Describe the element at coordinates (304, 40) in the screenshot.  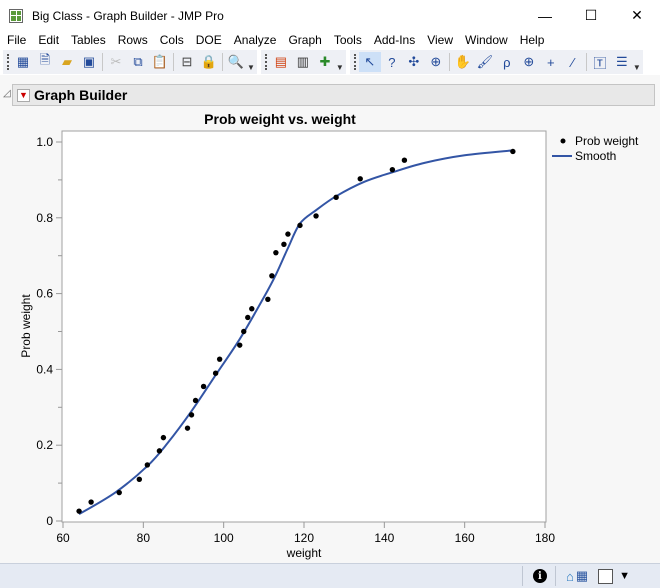
I see `menu-graph: Graph` at that location.